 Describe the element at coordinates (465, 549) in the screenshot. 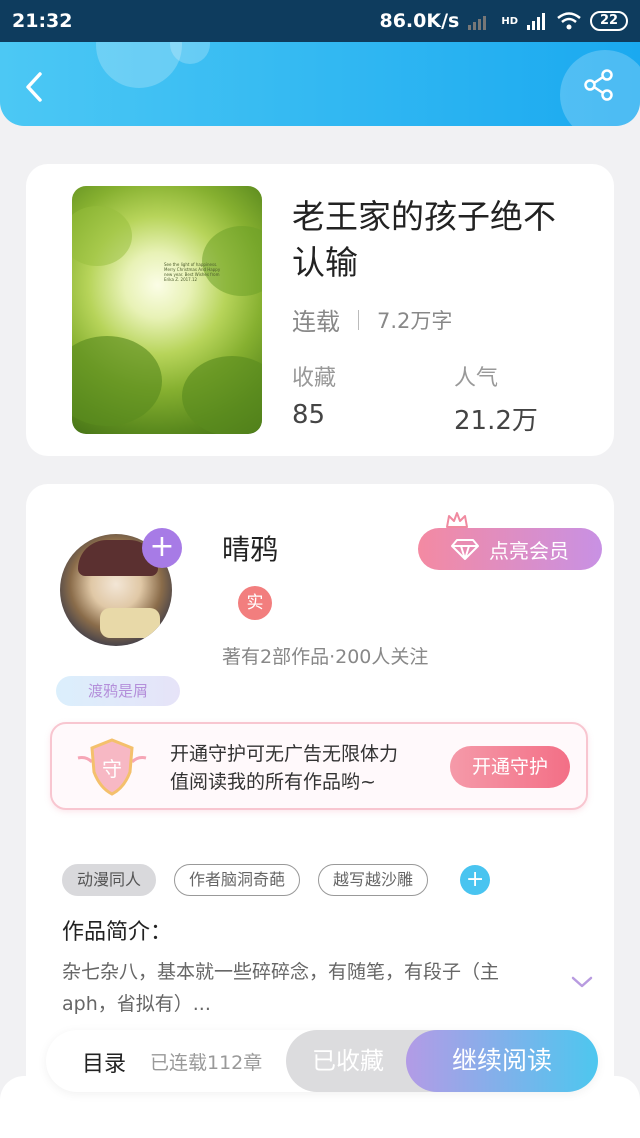

I see `diamond-icon` at that location.